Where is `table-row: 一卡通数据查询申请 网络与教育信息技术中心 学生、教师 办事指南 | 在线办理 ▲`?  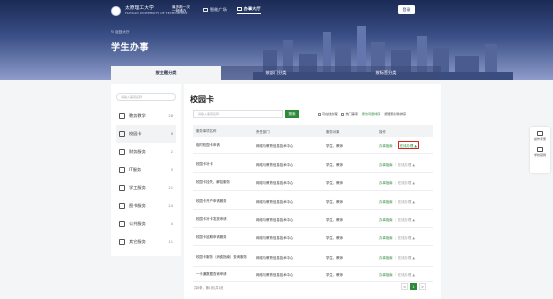 table-row: 一卡通数据查询申请 网络与教育信息技术中心 学生、教师 办事指南 | 在线办理 ▲ is located at coordinates (313, 274).